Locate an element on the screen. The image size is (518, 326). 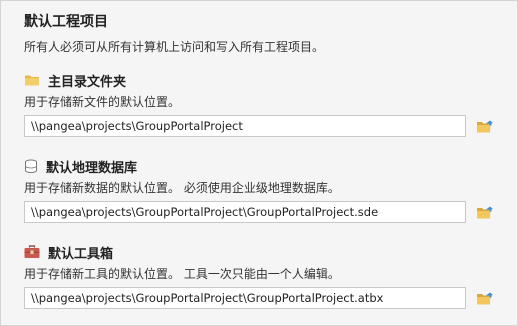
geodatabase-title: 默认地理数据库 is located at coordinates (92, 168).